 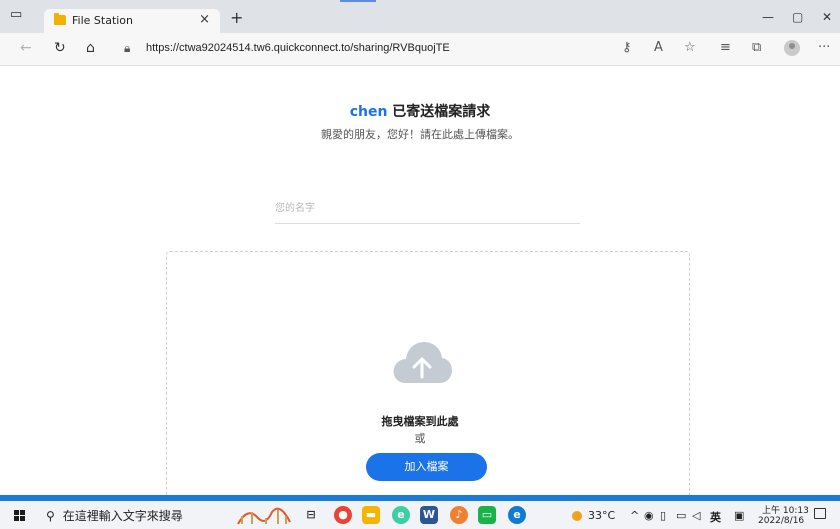 I want to click on edge-icon: e, so click(x=517, y=515).